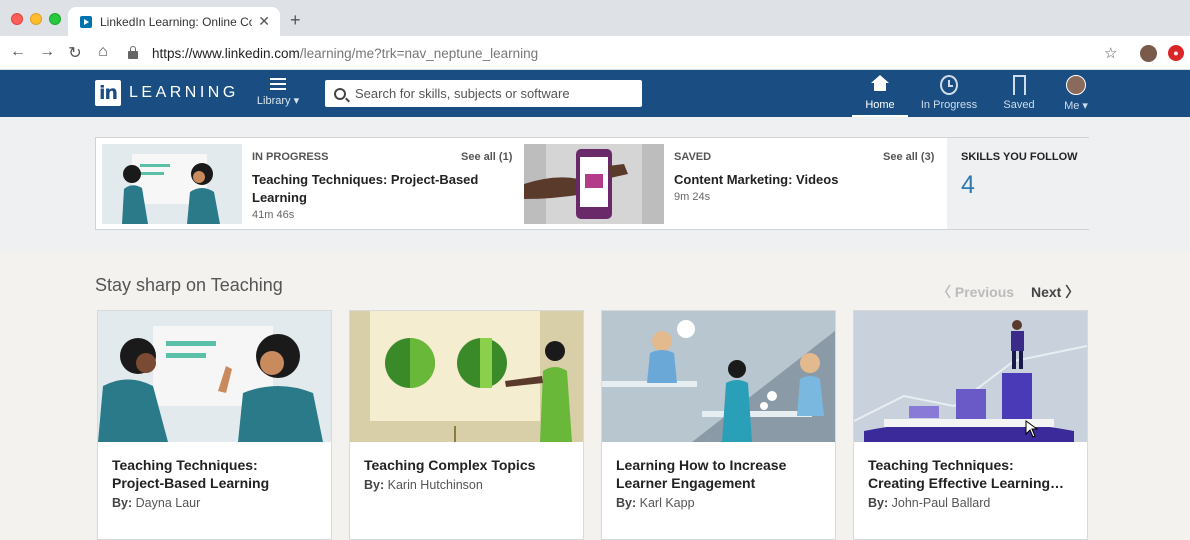 The height and width of the screenshot is (540, 1190). Describe the element at coordinates (340, 93) in the screenshot. I see `search-icon` at that location.